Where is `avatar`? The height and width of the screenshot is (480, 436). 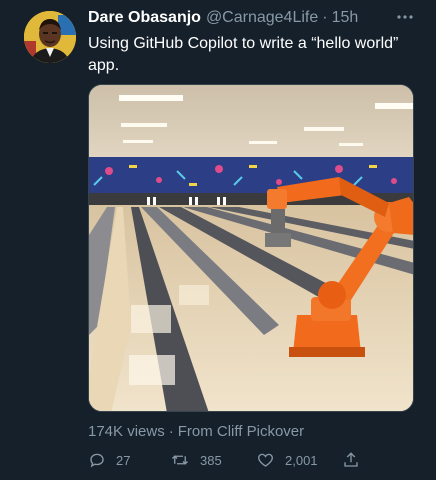 avatar is located at coordinates (50, 37).